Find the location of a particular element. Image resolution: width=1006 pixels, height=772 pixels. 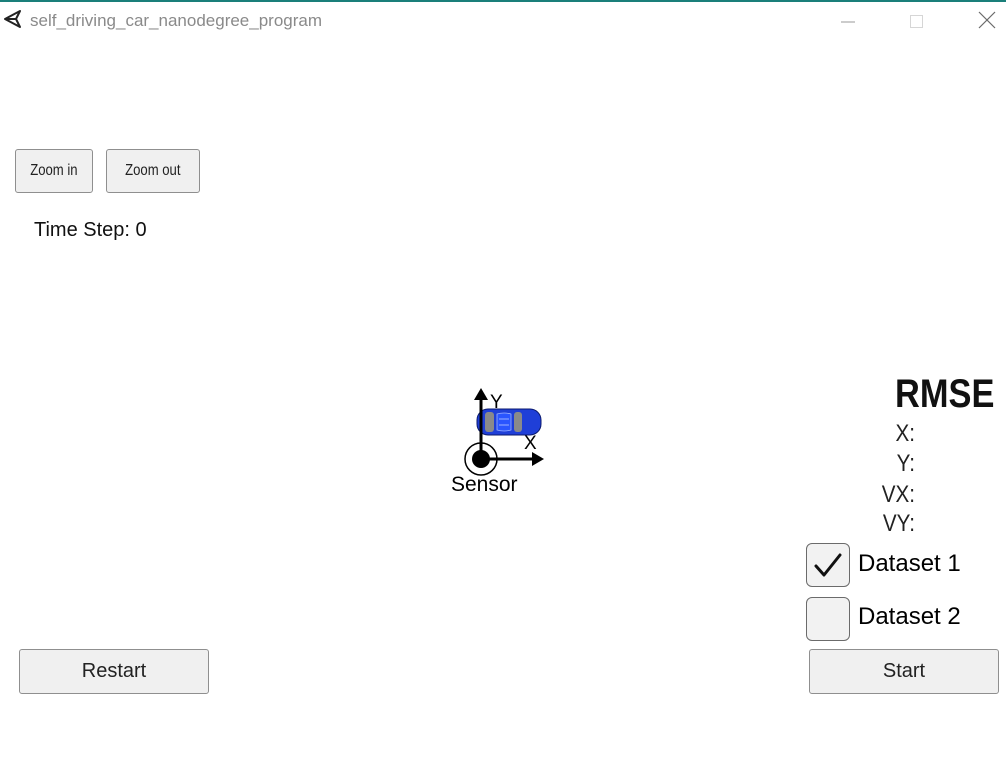

start-button: Start is located at coordinates (904, 671).